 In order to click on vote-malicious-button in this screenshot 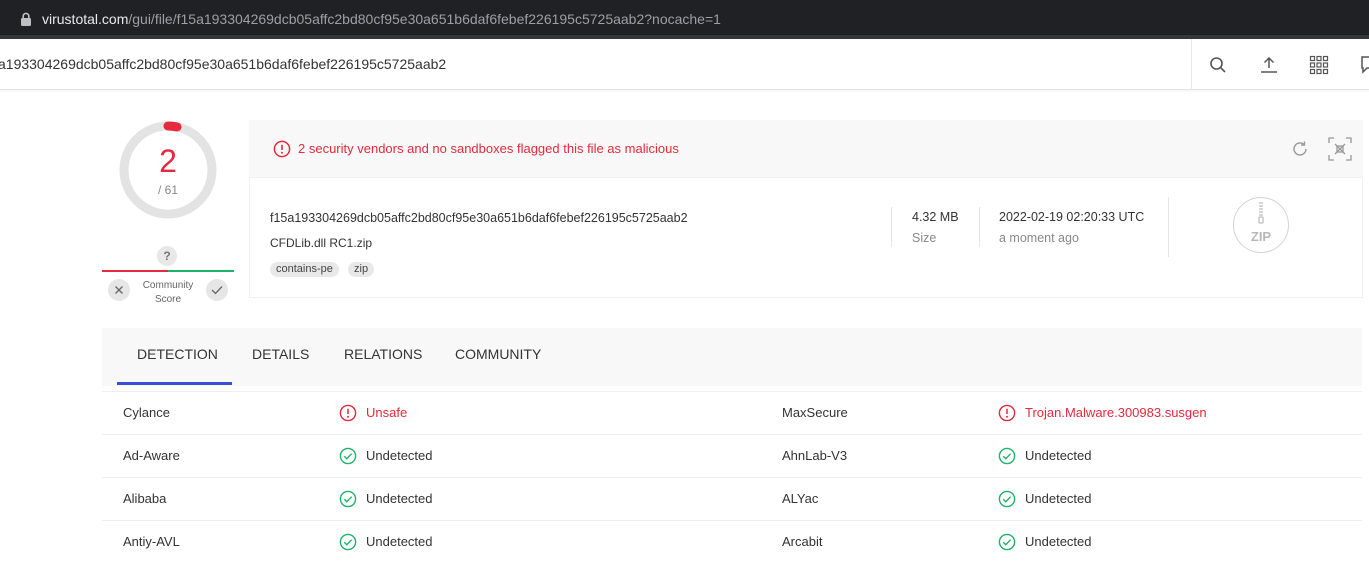, I will do `click(119, 290)`.